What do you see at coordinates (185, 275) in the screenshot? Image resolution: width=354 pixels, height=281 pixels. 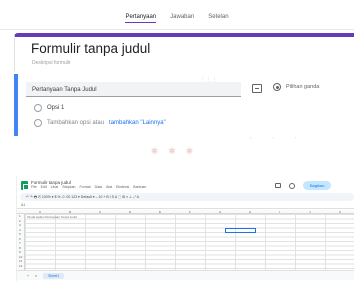 I see `sheet-tabs-bar: + ≡ Sheet1` at bounding box center [185, 275].